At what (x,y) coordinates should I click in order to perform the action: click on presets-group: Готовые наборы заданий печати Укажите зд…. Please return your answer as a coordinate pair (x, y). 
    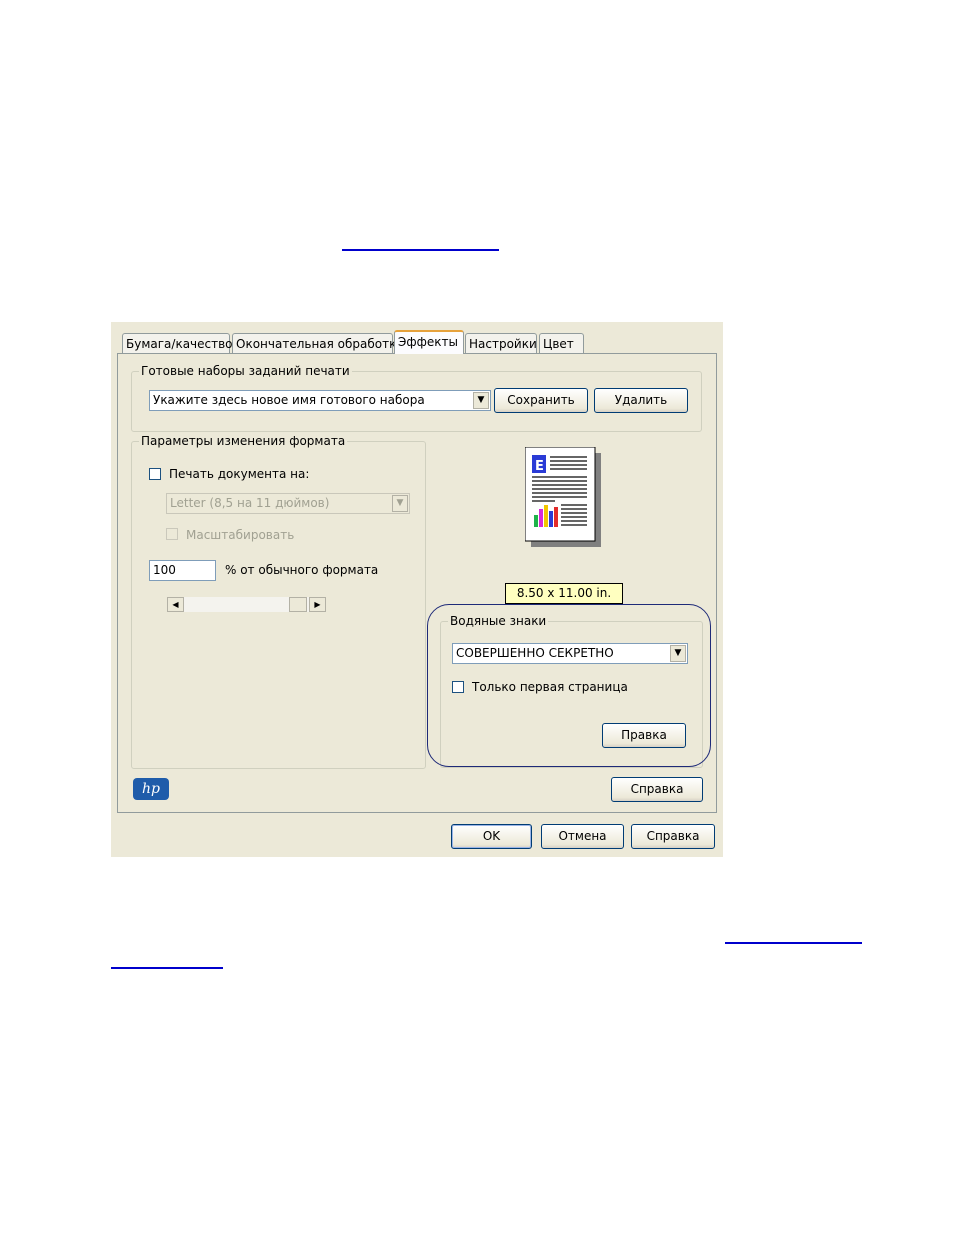
    Looking at the image, I should click on (416, 398).